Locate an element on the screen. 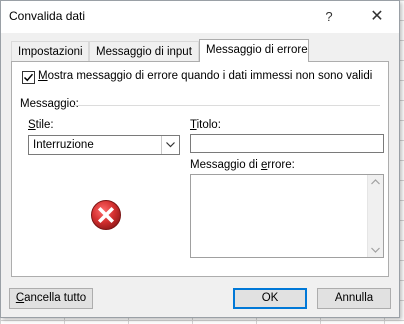  dropdown-arrow is located at coordinates (170, 145).